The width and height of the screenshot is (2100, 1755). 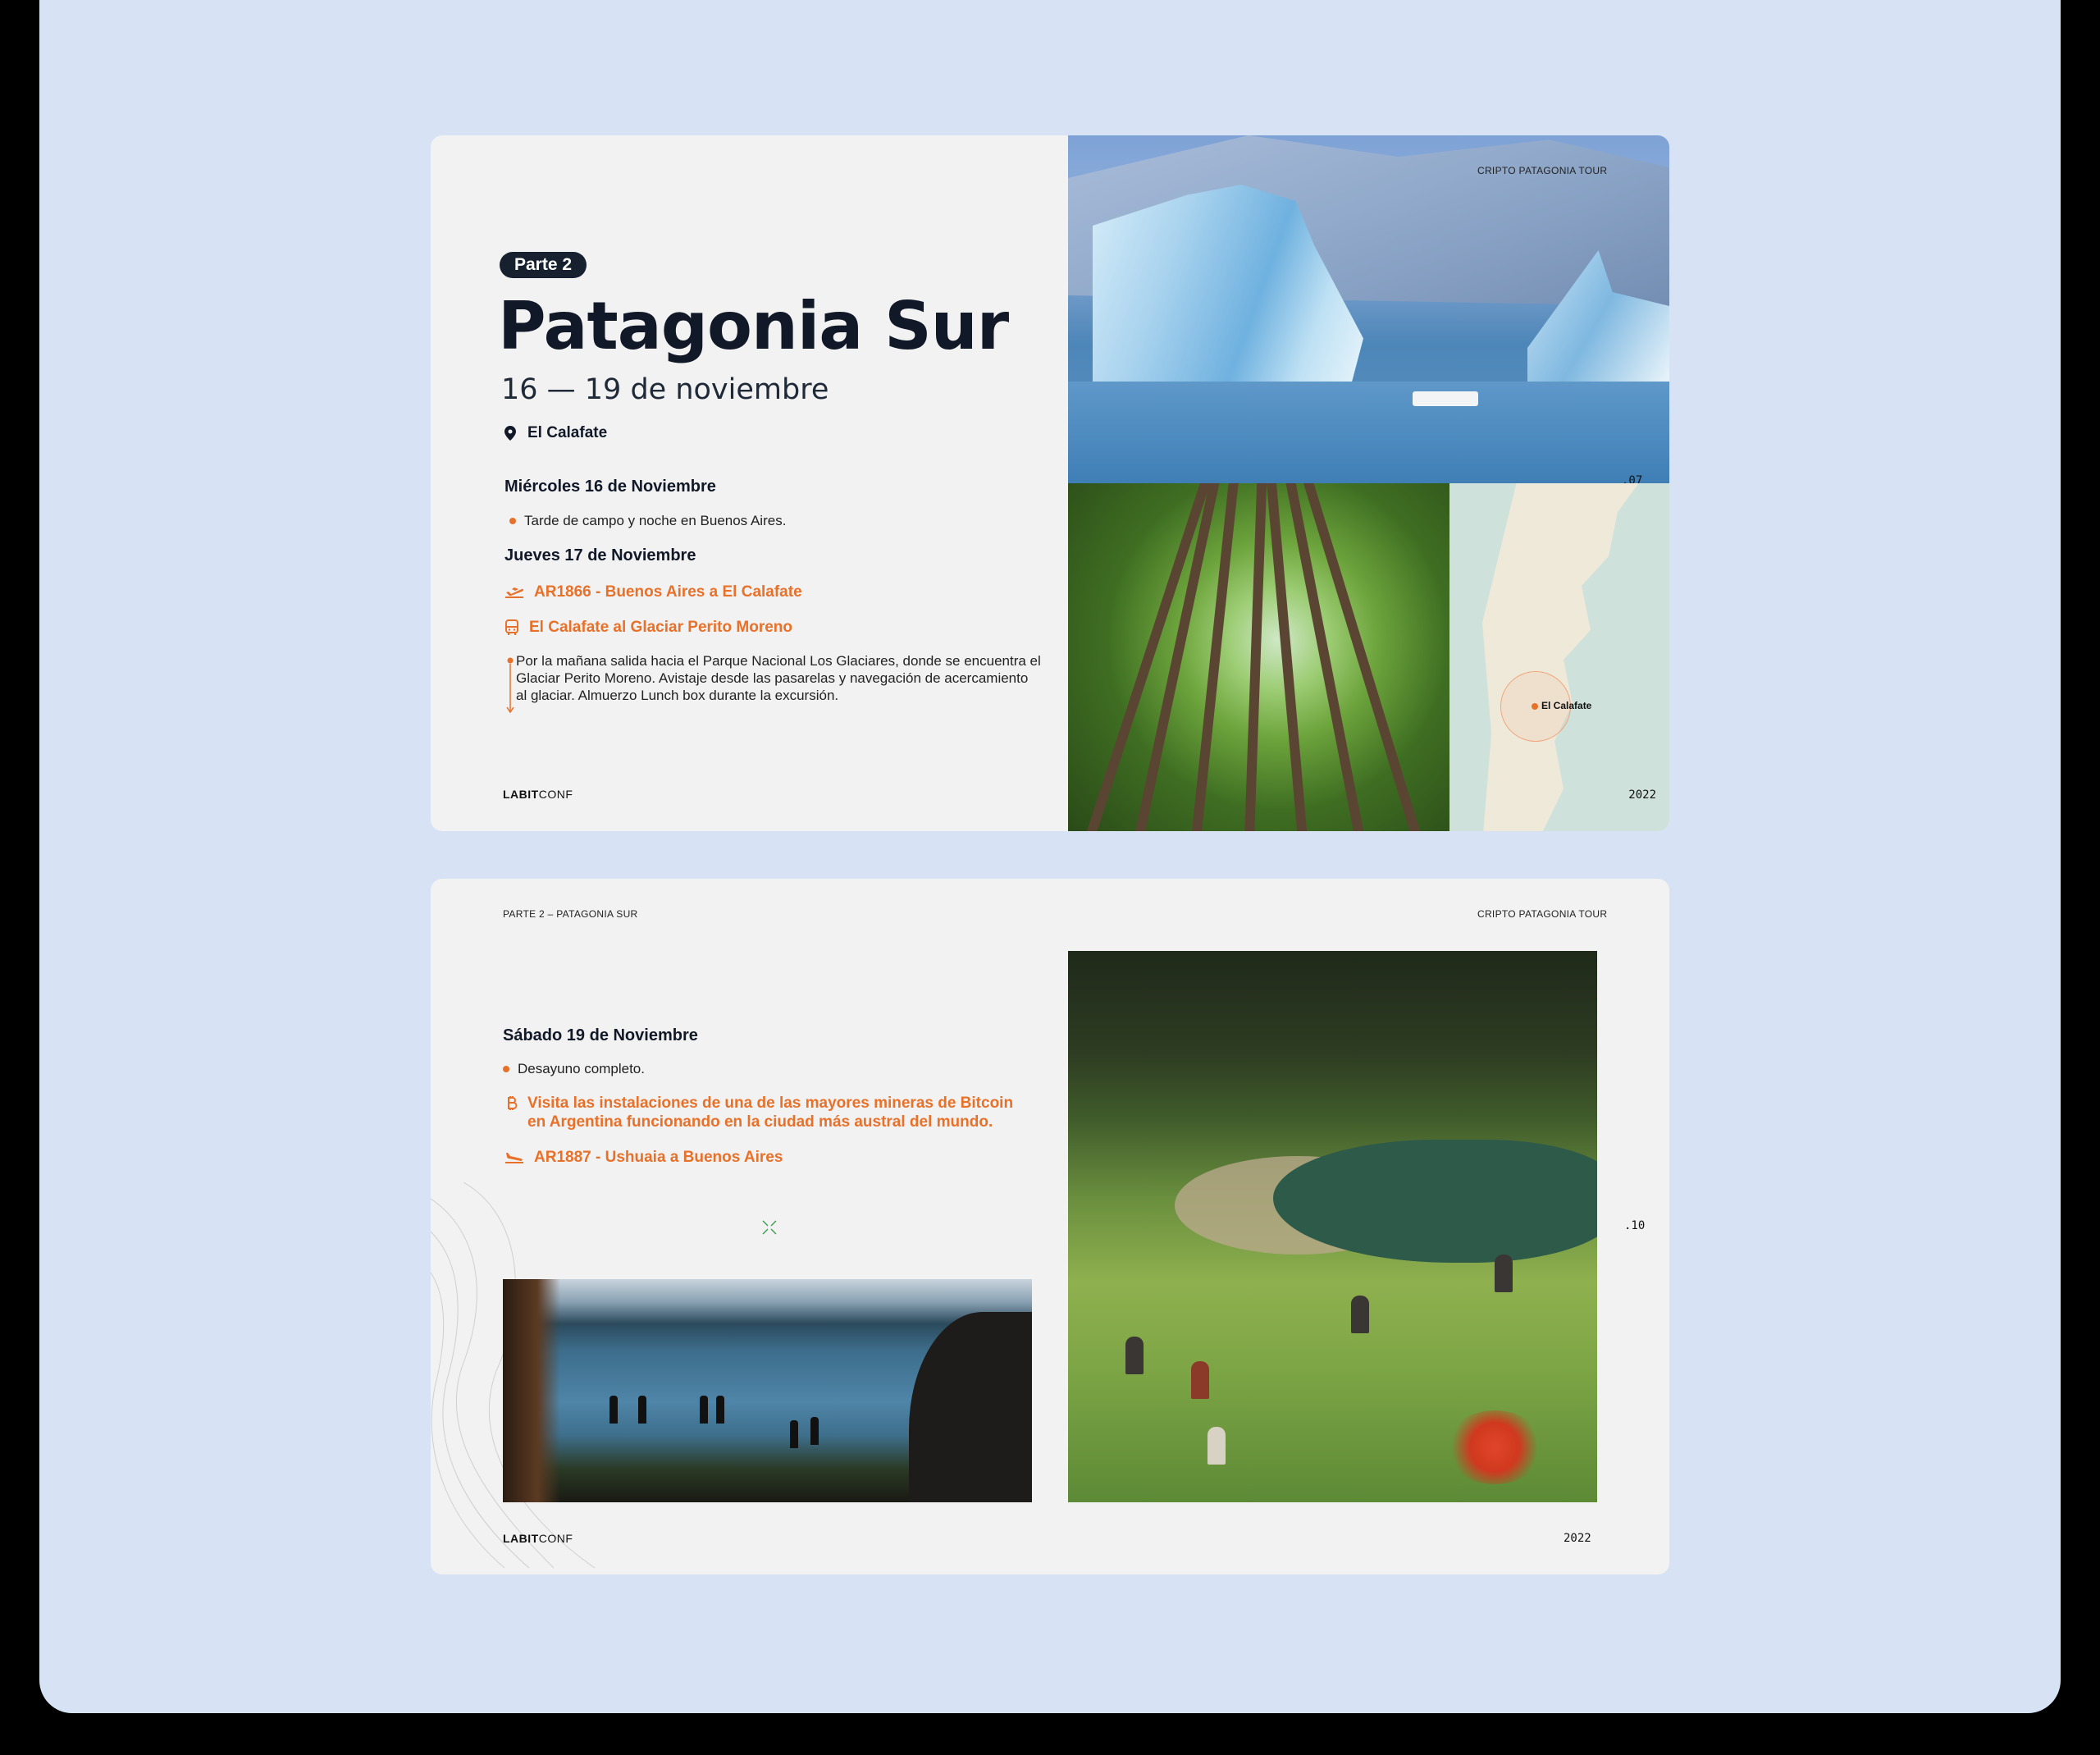 What do you see at coordinates (753, 326) in the screenshot?
I see `slide-title: Patagonia Sur` at bounding box center [753, 326].